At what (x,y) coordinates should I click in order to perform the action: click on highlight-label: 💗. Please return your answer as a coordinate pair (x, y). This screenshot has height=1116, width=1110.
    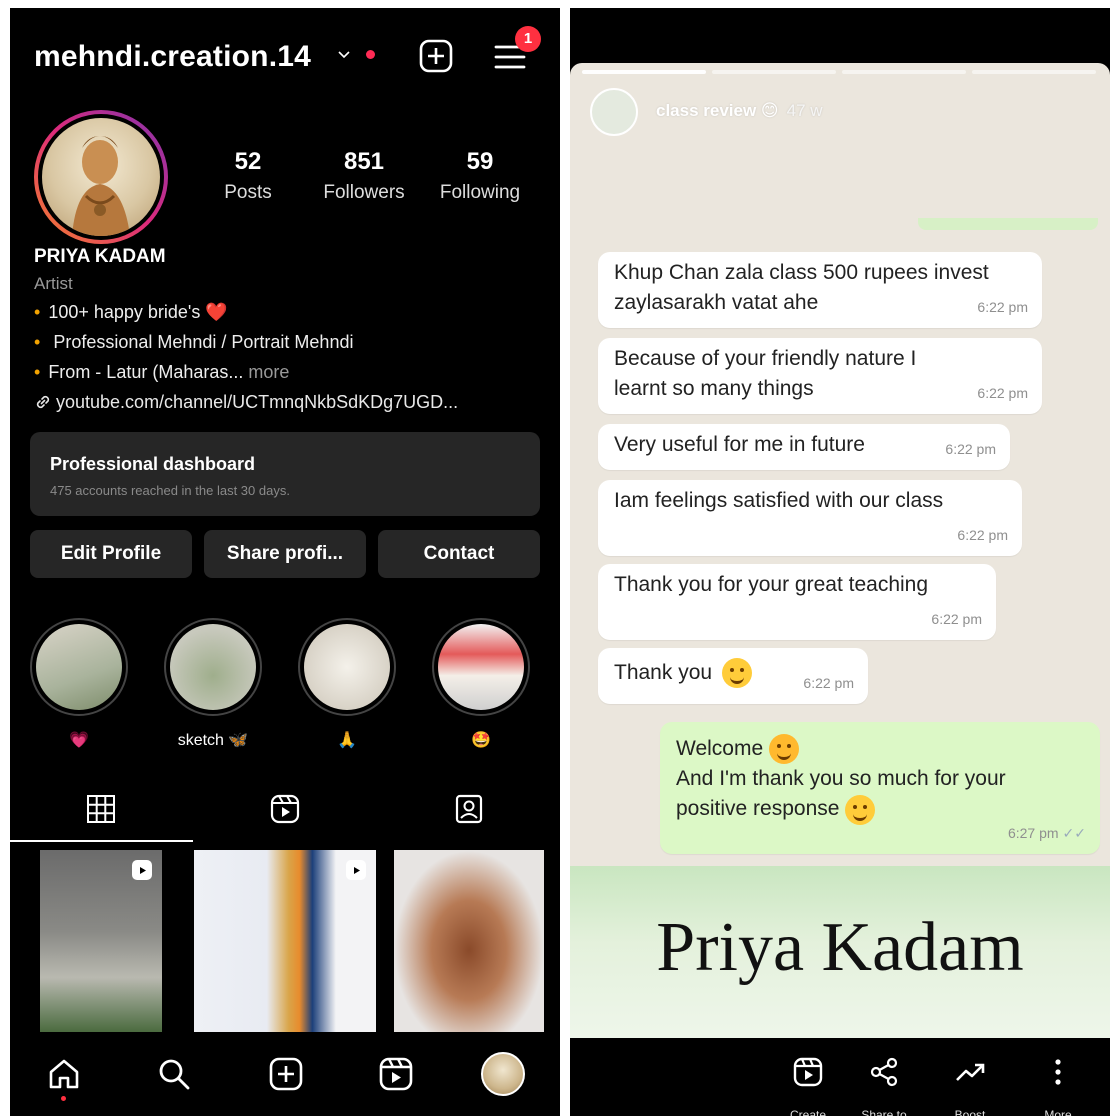
    Looking at the image, I should click on (79, 740).